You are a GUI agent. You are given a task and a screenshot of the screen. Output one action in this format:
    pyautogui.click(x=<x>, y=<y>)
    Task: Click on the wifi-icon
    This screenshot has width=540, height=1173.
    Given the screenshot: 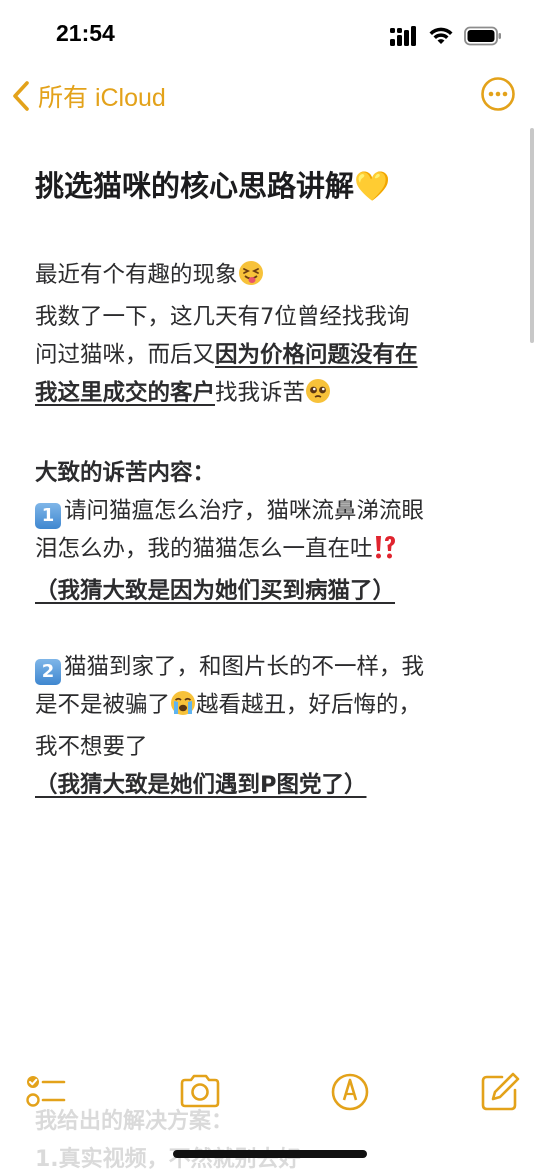 What is the action you would take?
    pyautogui.click(x=441, y=35)
    